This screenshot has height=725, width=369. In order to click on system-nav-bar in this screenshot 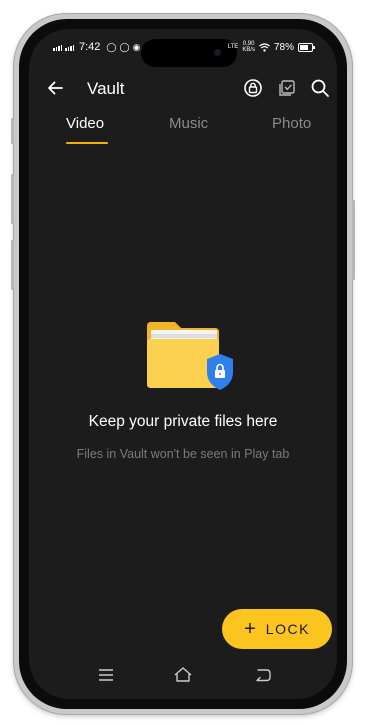, I will do `click(183, 677)`.